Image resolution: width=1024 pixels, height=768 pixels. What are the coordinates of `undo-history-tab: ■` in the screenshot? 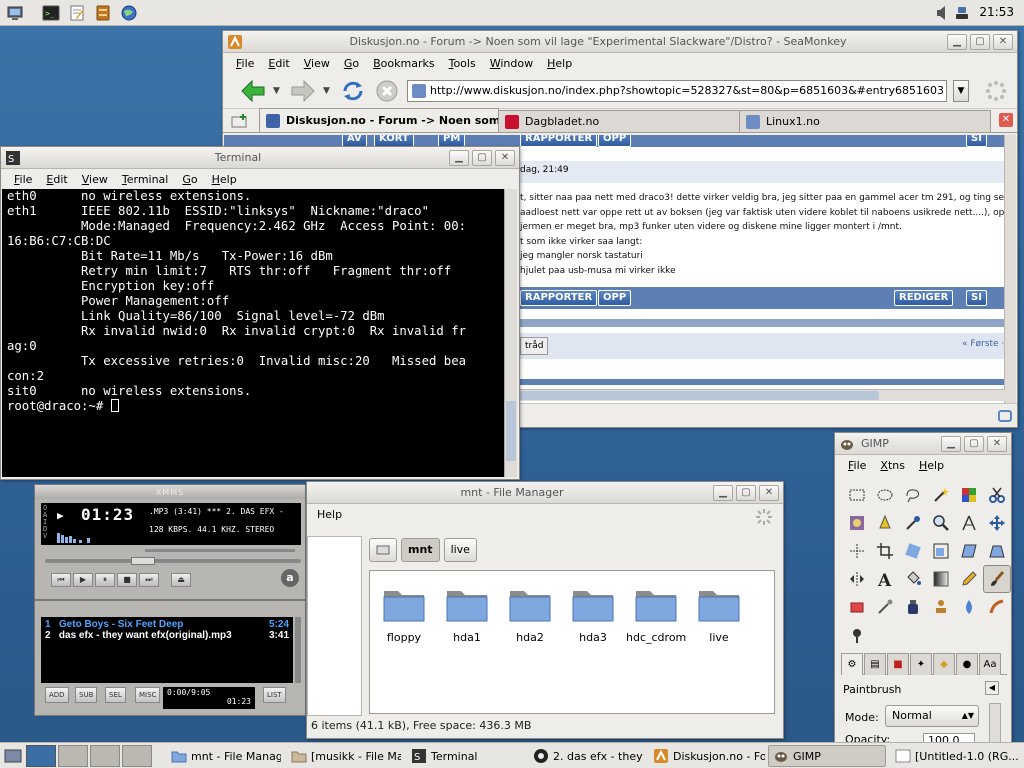 It's located at (898, 664).